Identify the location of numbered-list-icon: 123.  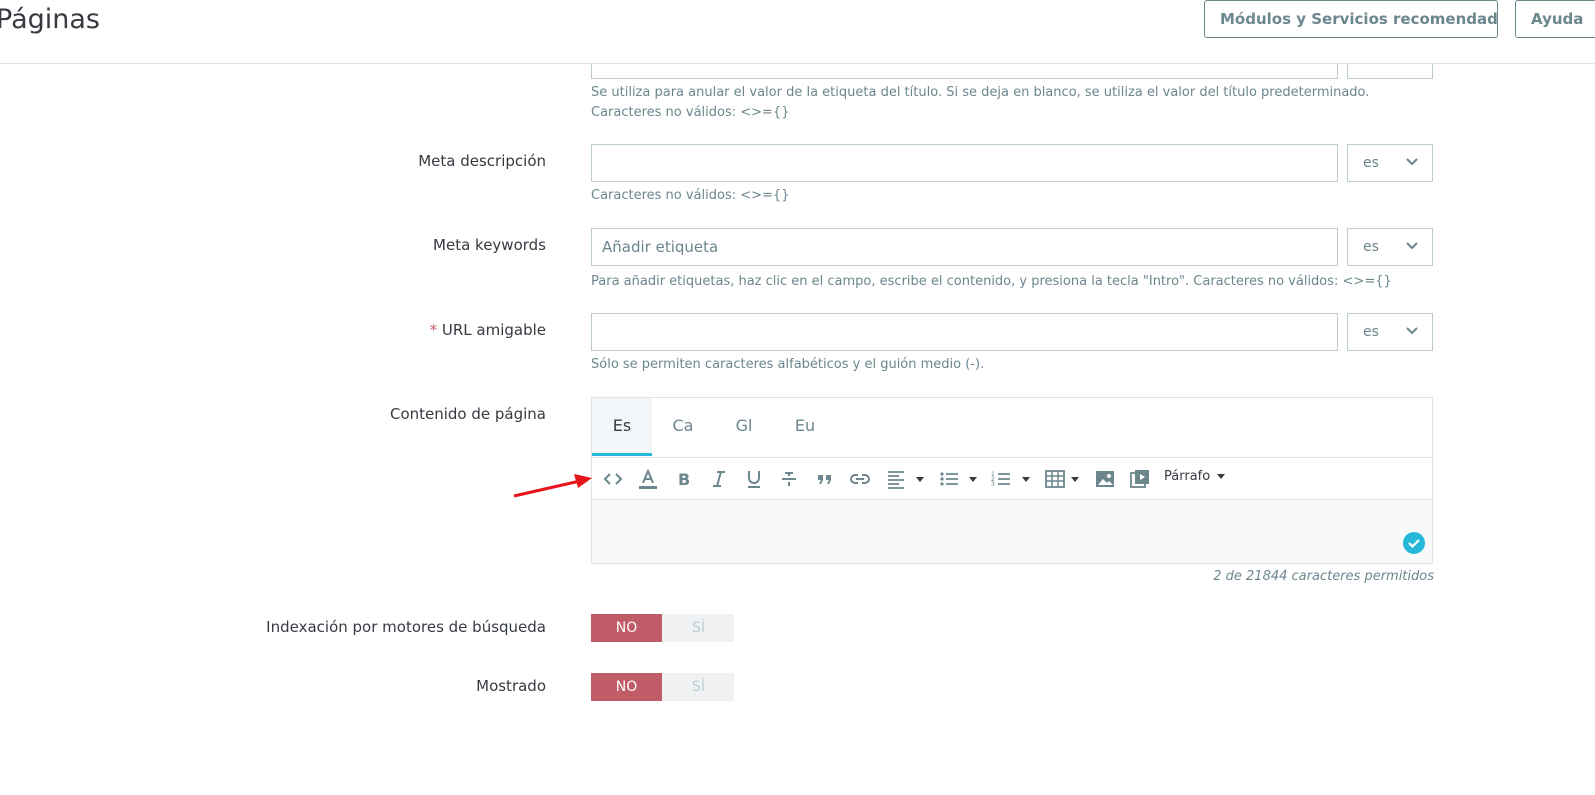
(1001, 479).